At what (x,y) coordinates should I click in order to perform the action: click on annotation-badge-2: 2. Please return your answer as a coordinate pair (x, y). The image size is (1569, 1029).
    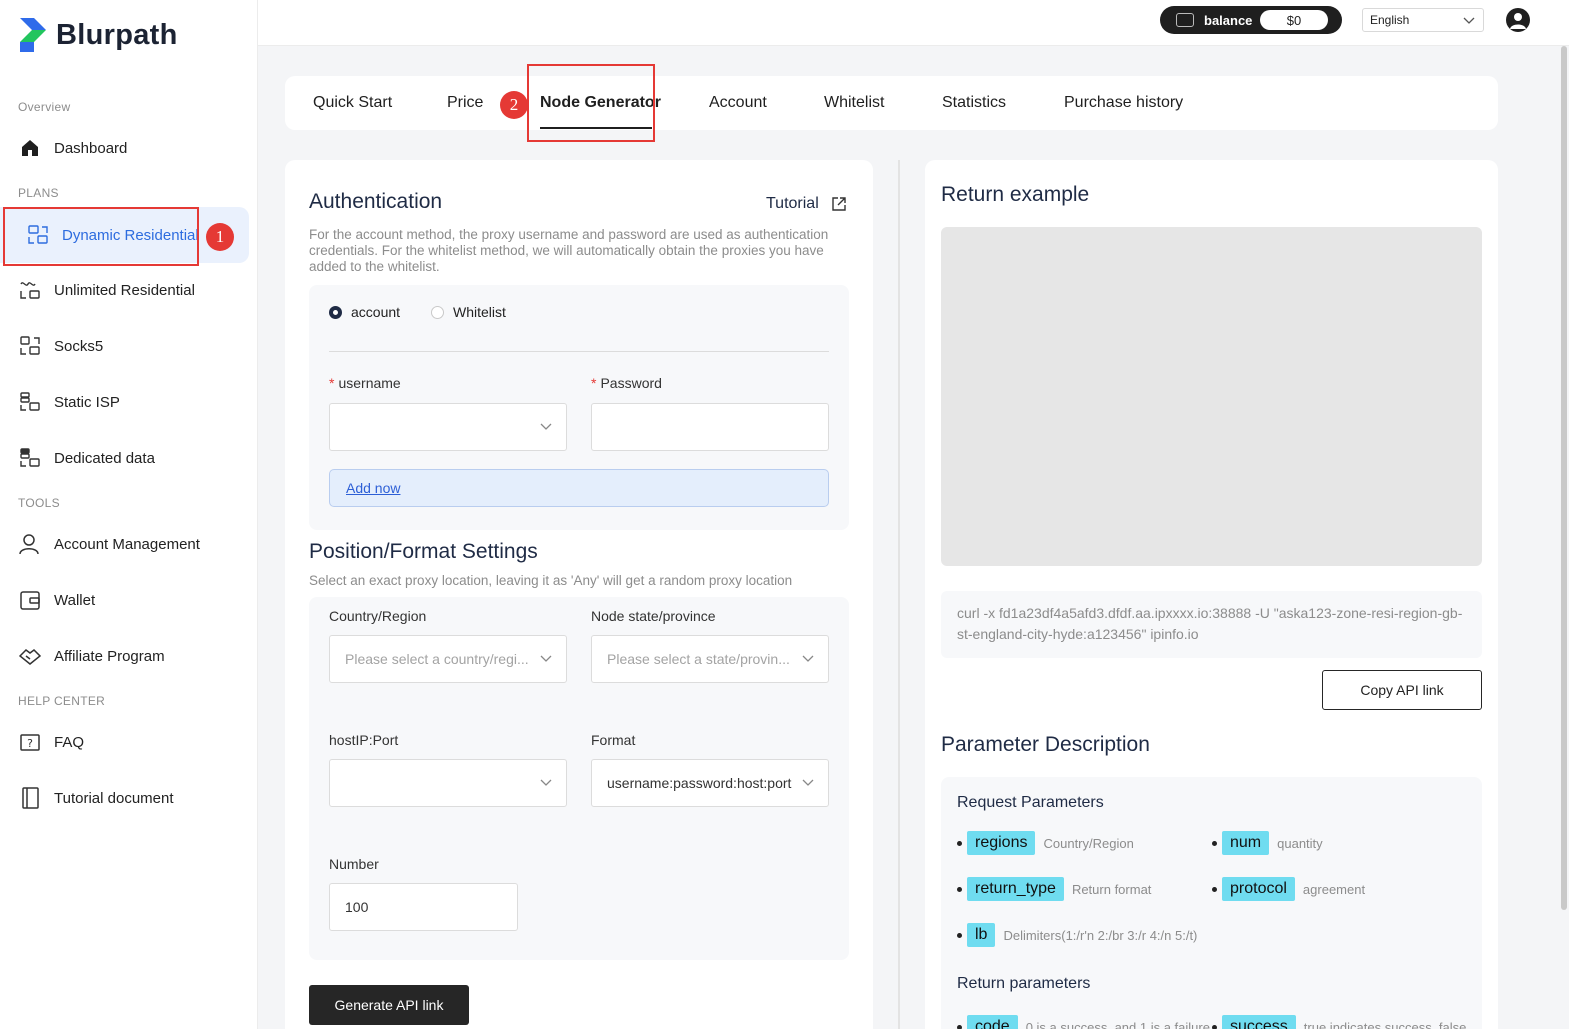
    Looking at the image, I should click on (514, 105).